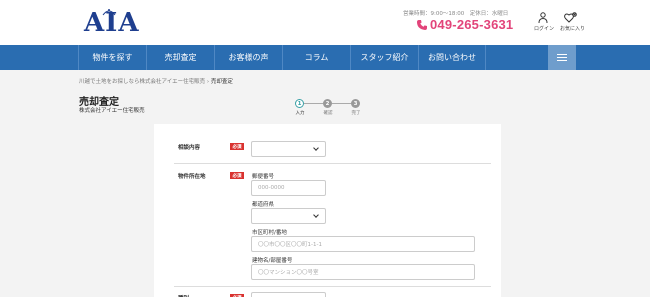 The height and width of the screenshot is (297, 650). I want to click on site-logo: AIA, so click(111, 22).